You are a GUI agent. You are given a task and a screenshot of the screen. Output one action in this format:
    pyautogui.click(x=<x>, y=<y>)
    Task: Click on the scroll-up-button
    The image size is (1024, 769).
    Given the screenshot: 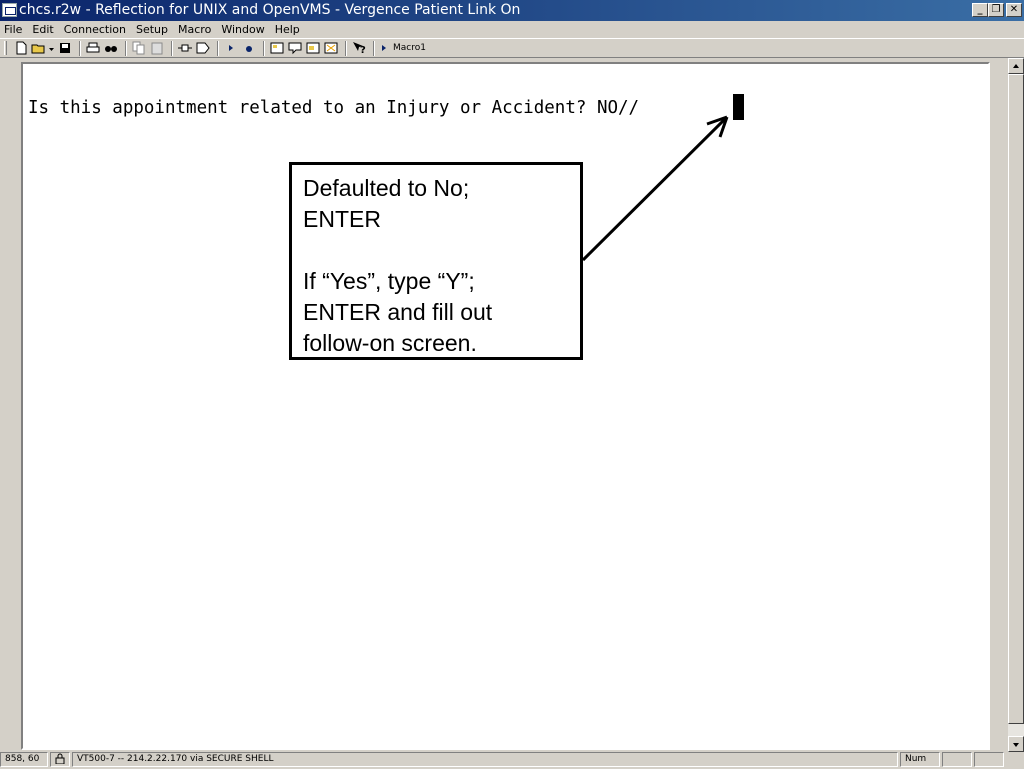 What is the action you would take?
    pyautogui.click(x=1016, y=66)
    